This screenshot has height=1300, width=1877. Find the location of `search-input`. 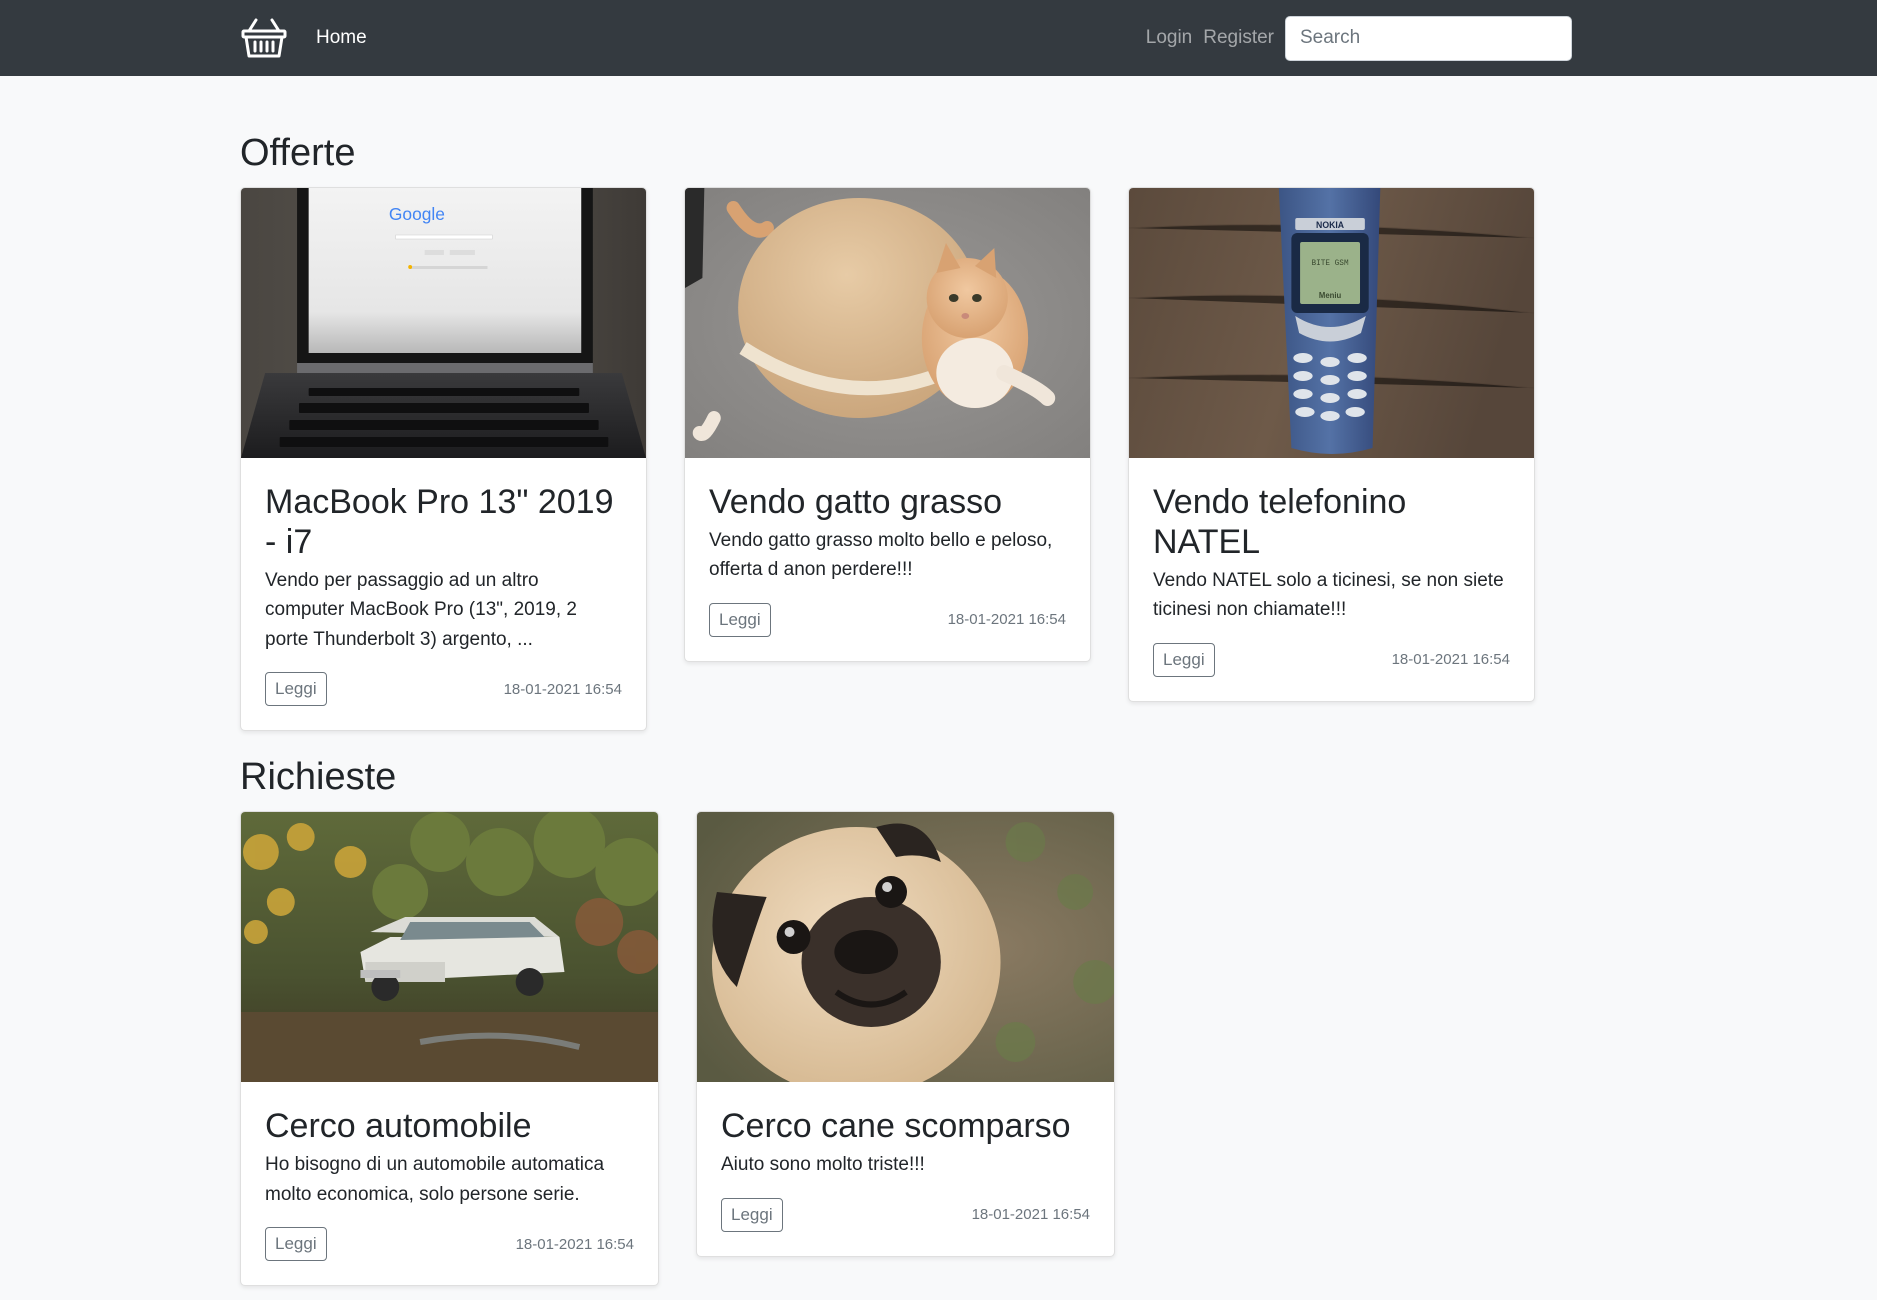

search-input is located at coordinates (1428, 38).